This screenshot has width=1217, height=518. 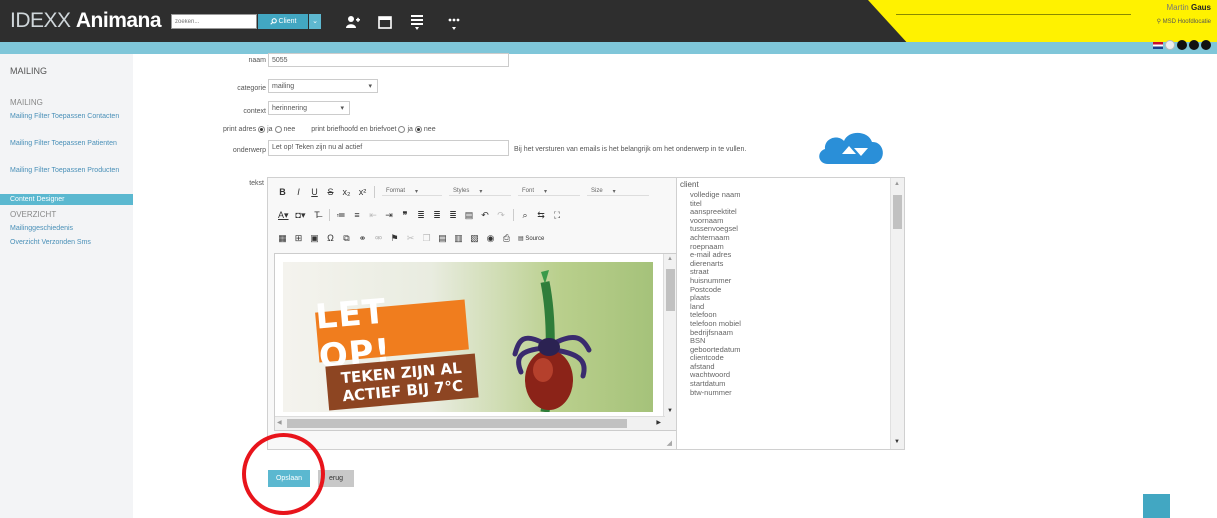 I want to click on add-person-icon, so click(x=353, y=22).